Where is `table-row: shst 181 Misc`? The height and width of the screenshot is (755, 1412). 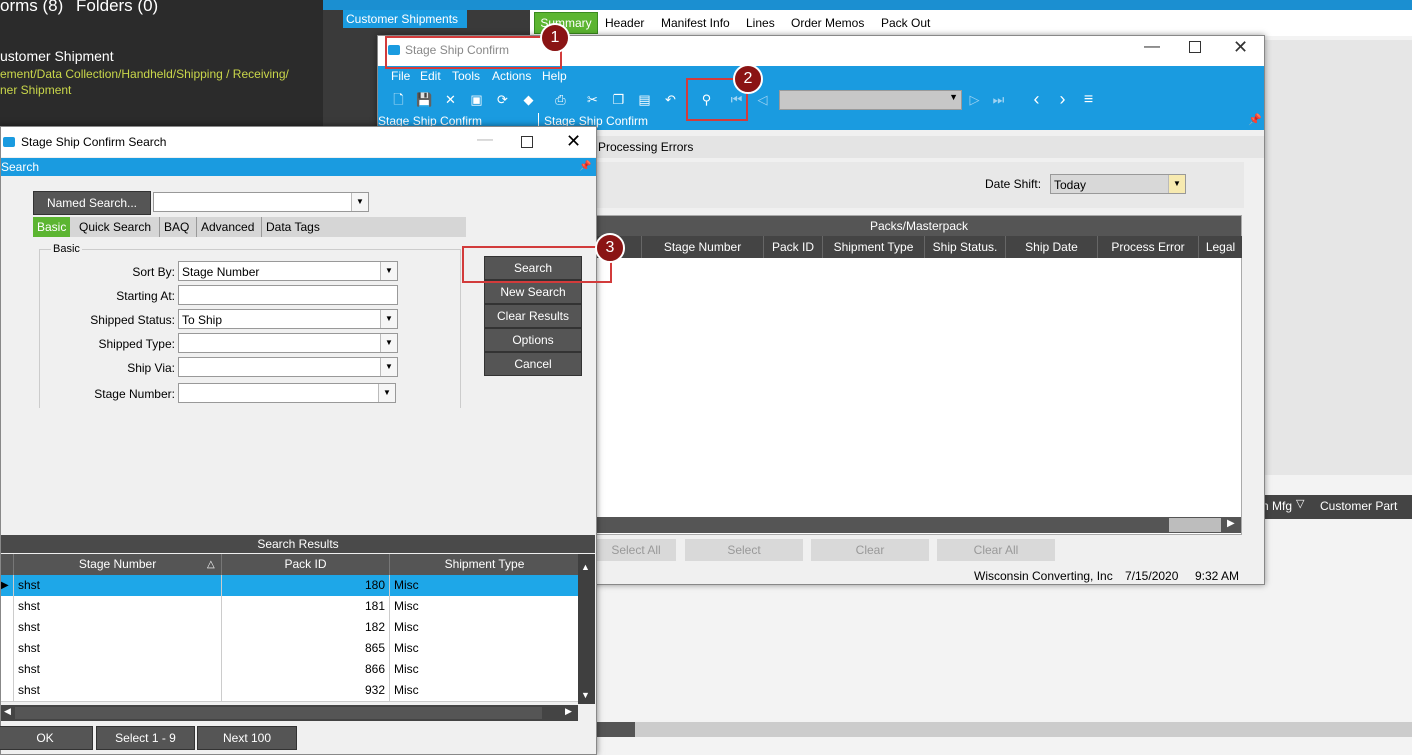 table-row: shst 181 Misc is located at coordinates (289, 607).